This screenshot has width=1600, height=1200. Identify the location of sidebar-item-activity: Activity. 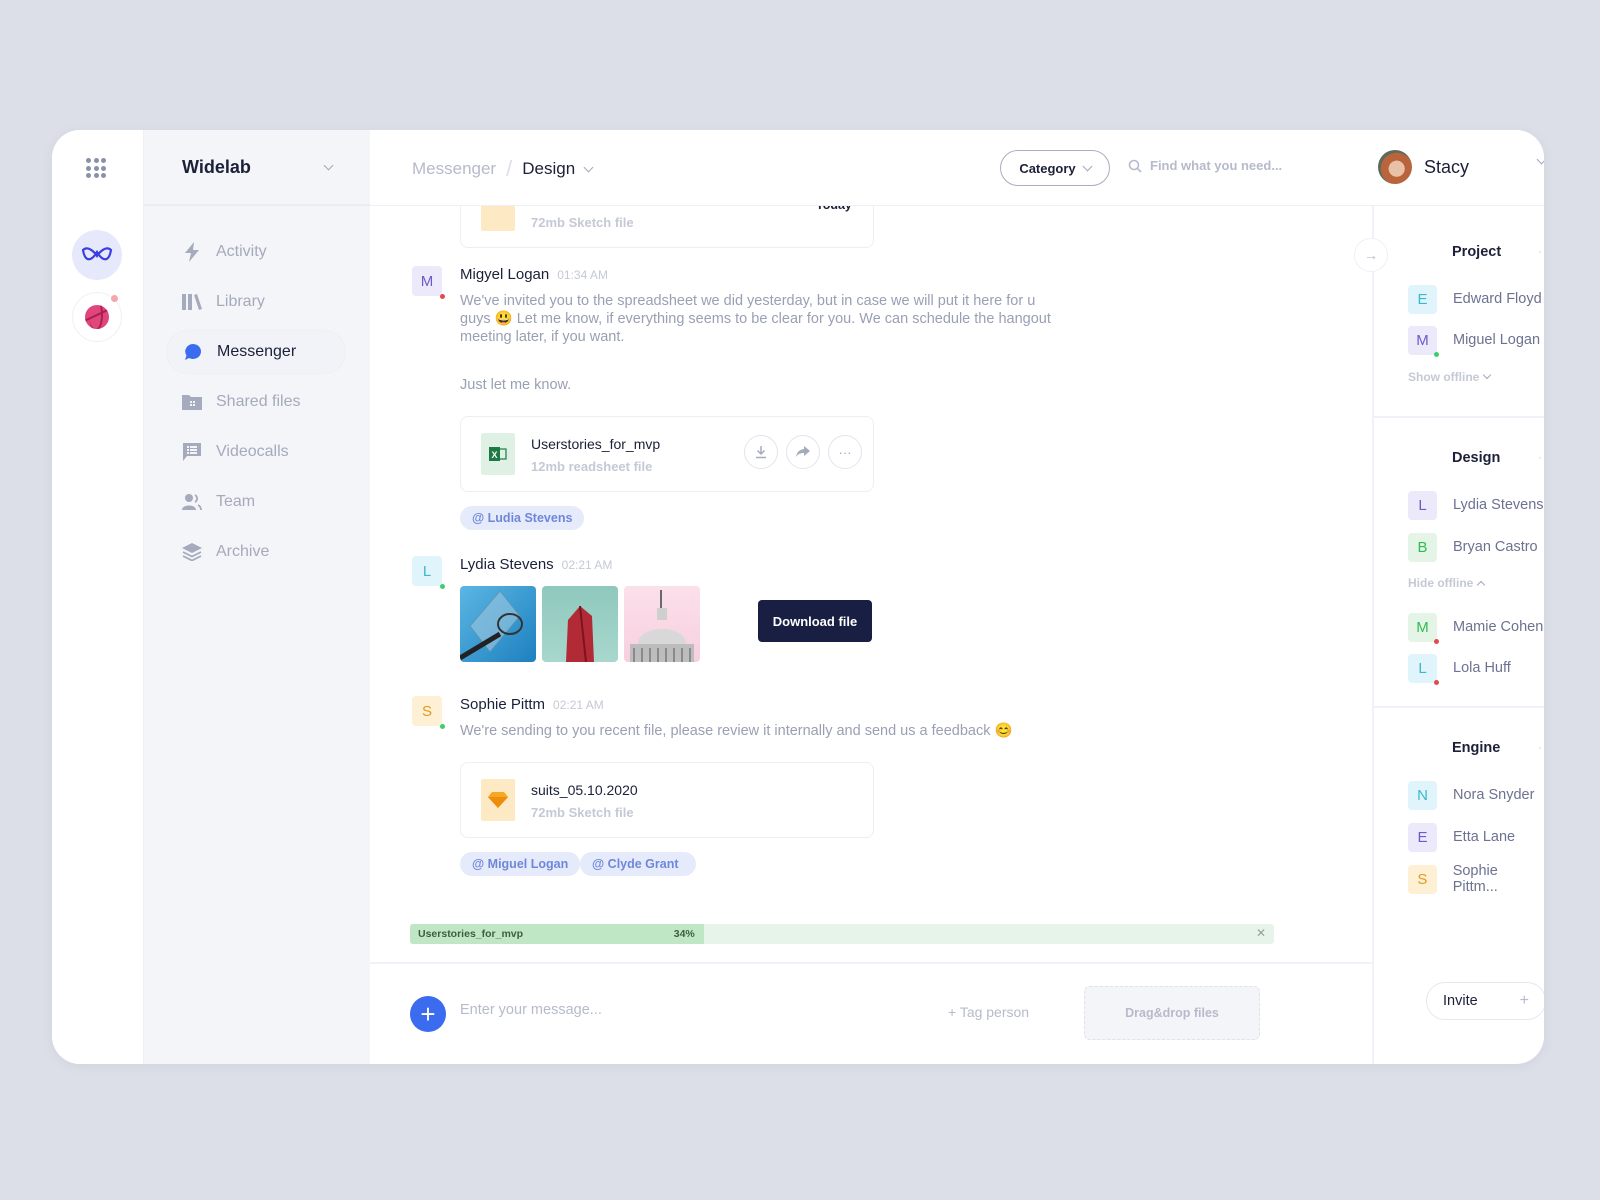
(256, 252).